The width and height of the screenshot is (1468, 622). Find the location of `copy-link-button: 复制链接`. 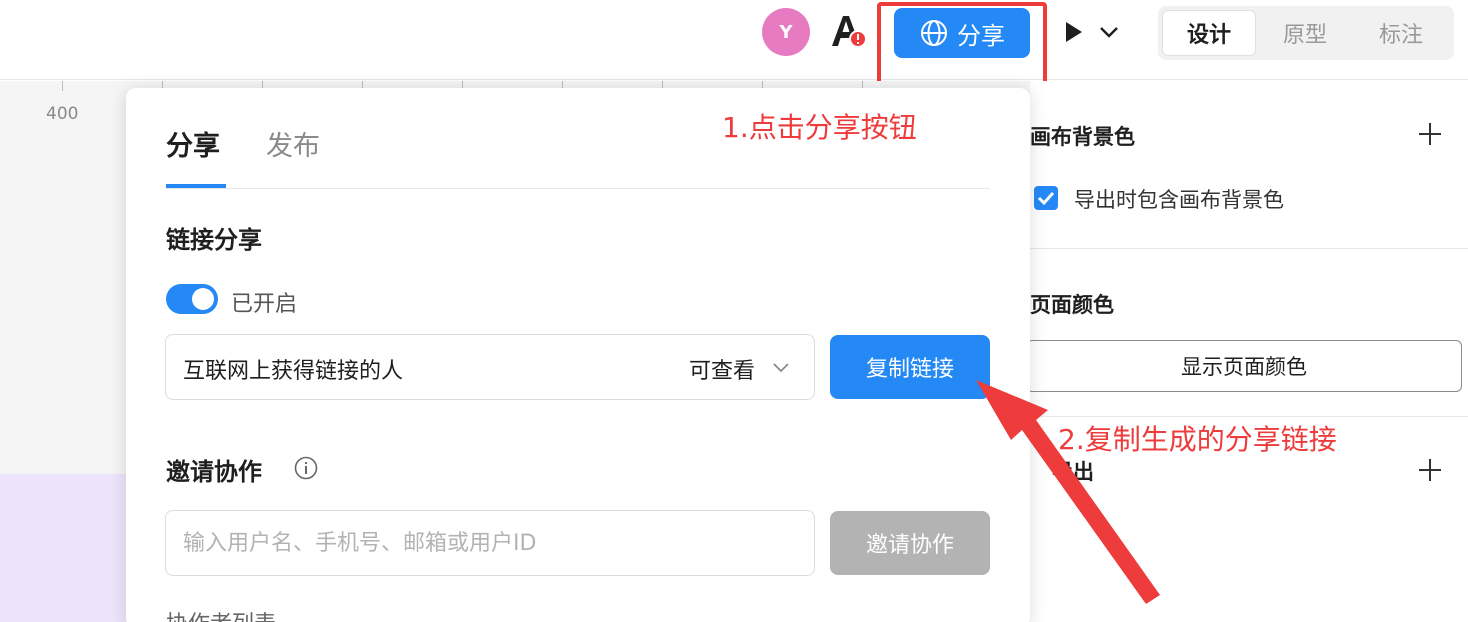

copy-link-button: 复制链接 is located at coordinates (910, 367).